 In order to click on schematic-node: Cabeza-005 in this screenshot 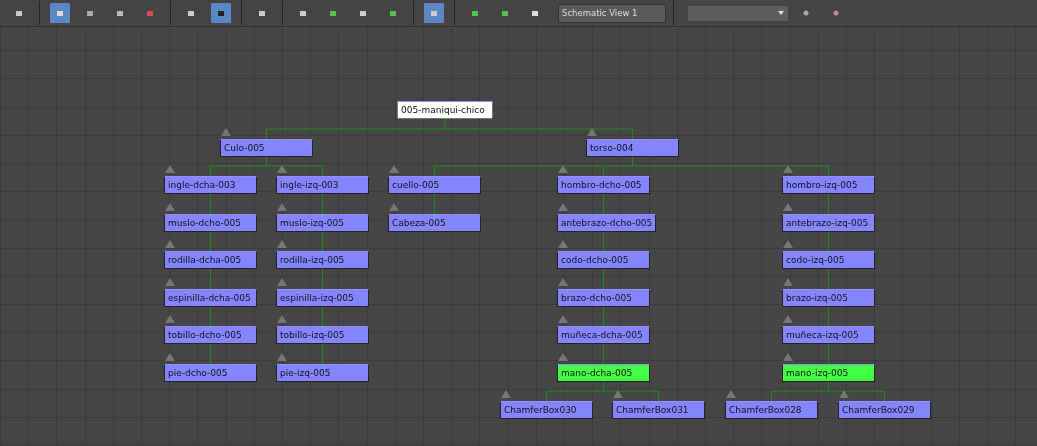, I will do `click(434, 223)`.